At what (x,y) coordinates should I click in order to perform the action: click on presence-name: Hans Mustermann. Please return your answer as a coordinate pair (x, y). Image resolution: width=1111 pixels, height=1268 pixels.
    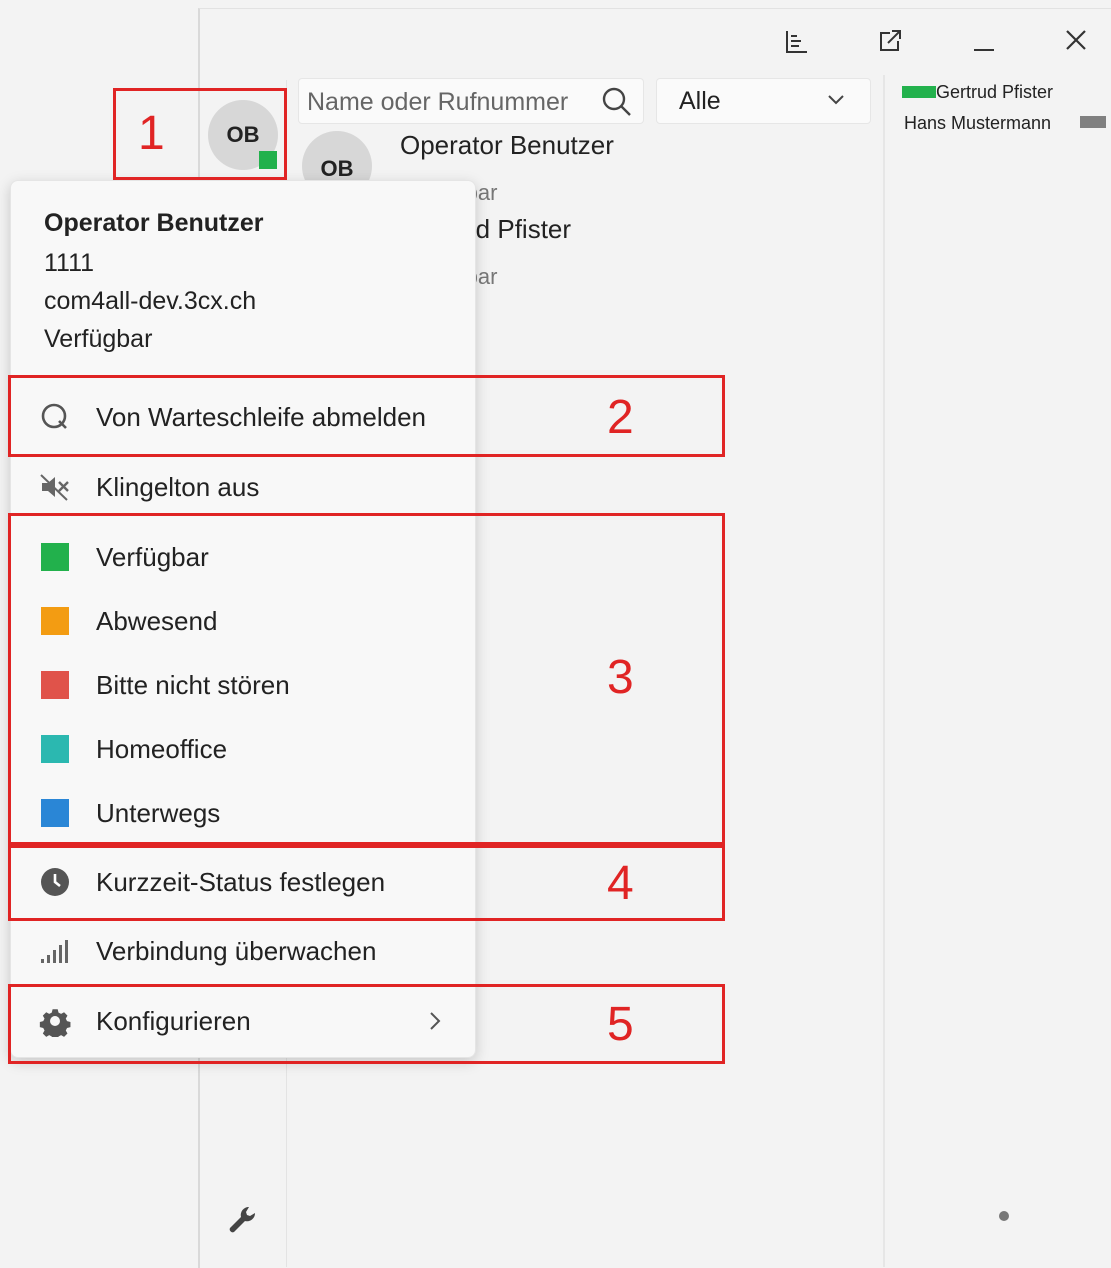
    Looking at the image, I should click on (977, 123).